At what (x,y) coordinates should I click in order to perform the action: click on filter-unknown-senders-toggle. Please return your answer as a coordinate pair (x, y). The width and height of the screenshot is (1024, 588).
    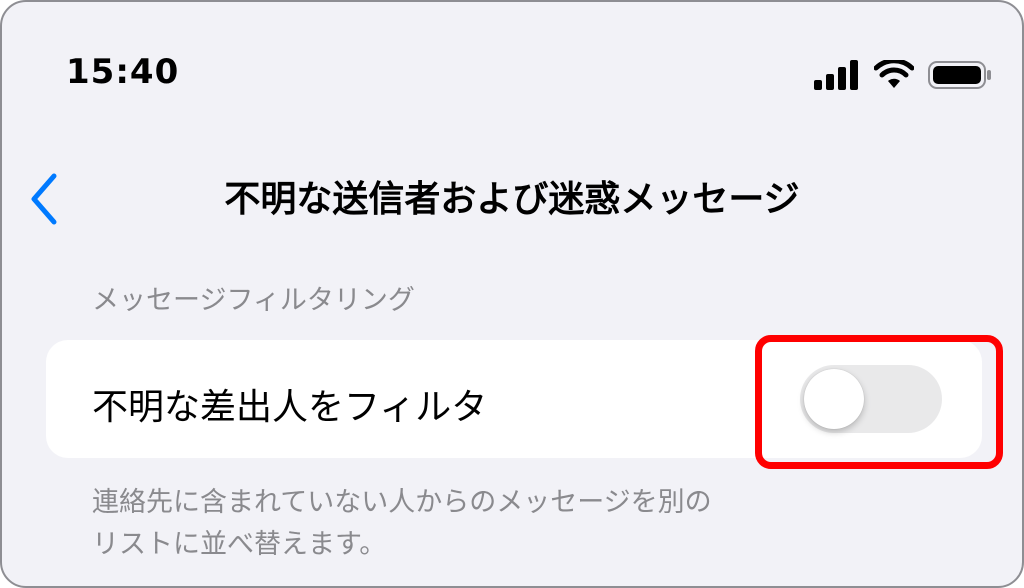
    Looking at the image, I should click on (871, 399).